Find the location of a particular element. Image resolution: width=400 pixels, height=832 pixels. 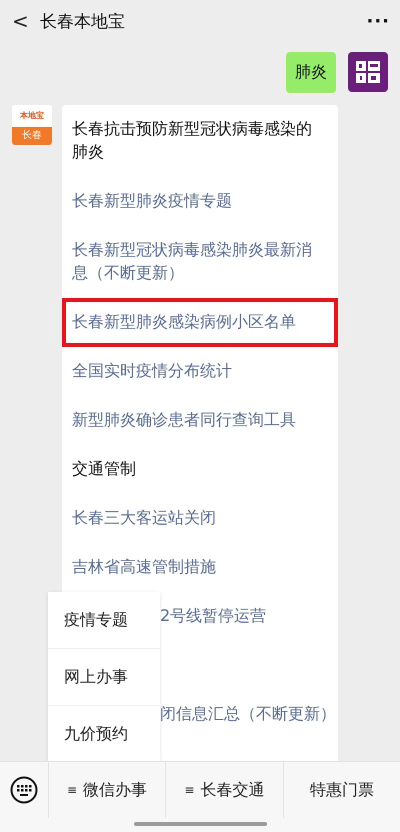

menu-button: ≡ 长春交通 is located at coordinates (224, 790).